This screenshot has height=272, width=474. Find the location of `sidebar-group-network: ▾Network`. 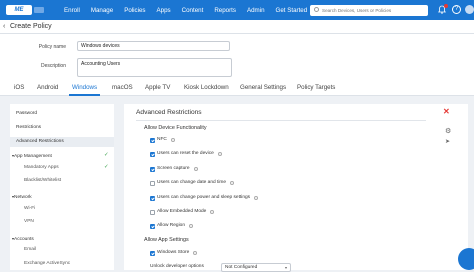

sidebar-group-network: ▾Network is located at coordinates (22, 197).